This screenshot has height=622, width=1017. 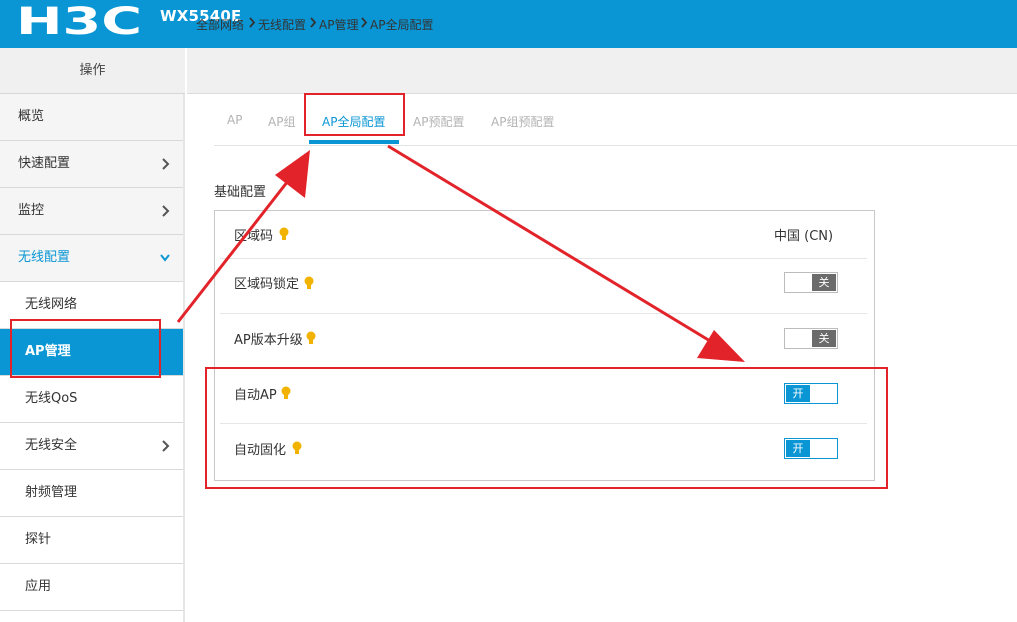 What do you see at coordinates (804, 236) in the screenshot?
I see `region-code-value: 中国 (CN)` at bounding box center [804, 236].